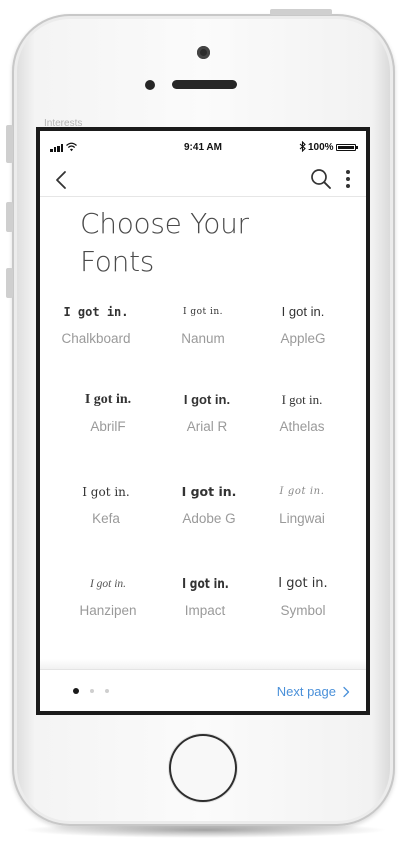 This screenshot has height=853, width=409. Describe the element at coordinates (205, 243) in the screenshot. I see `page-title: Choose Your Fonts` at that location.